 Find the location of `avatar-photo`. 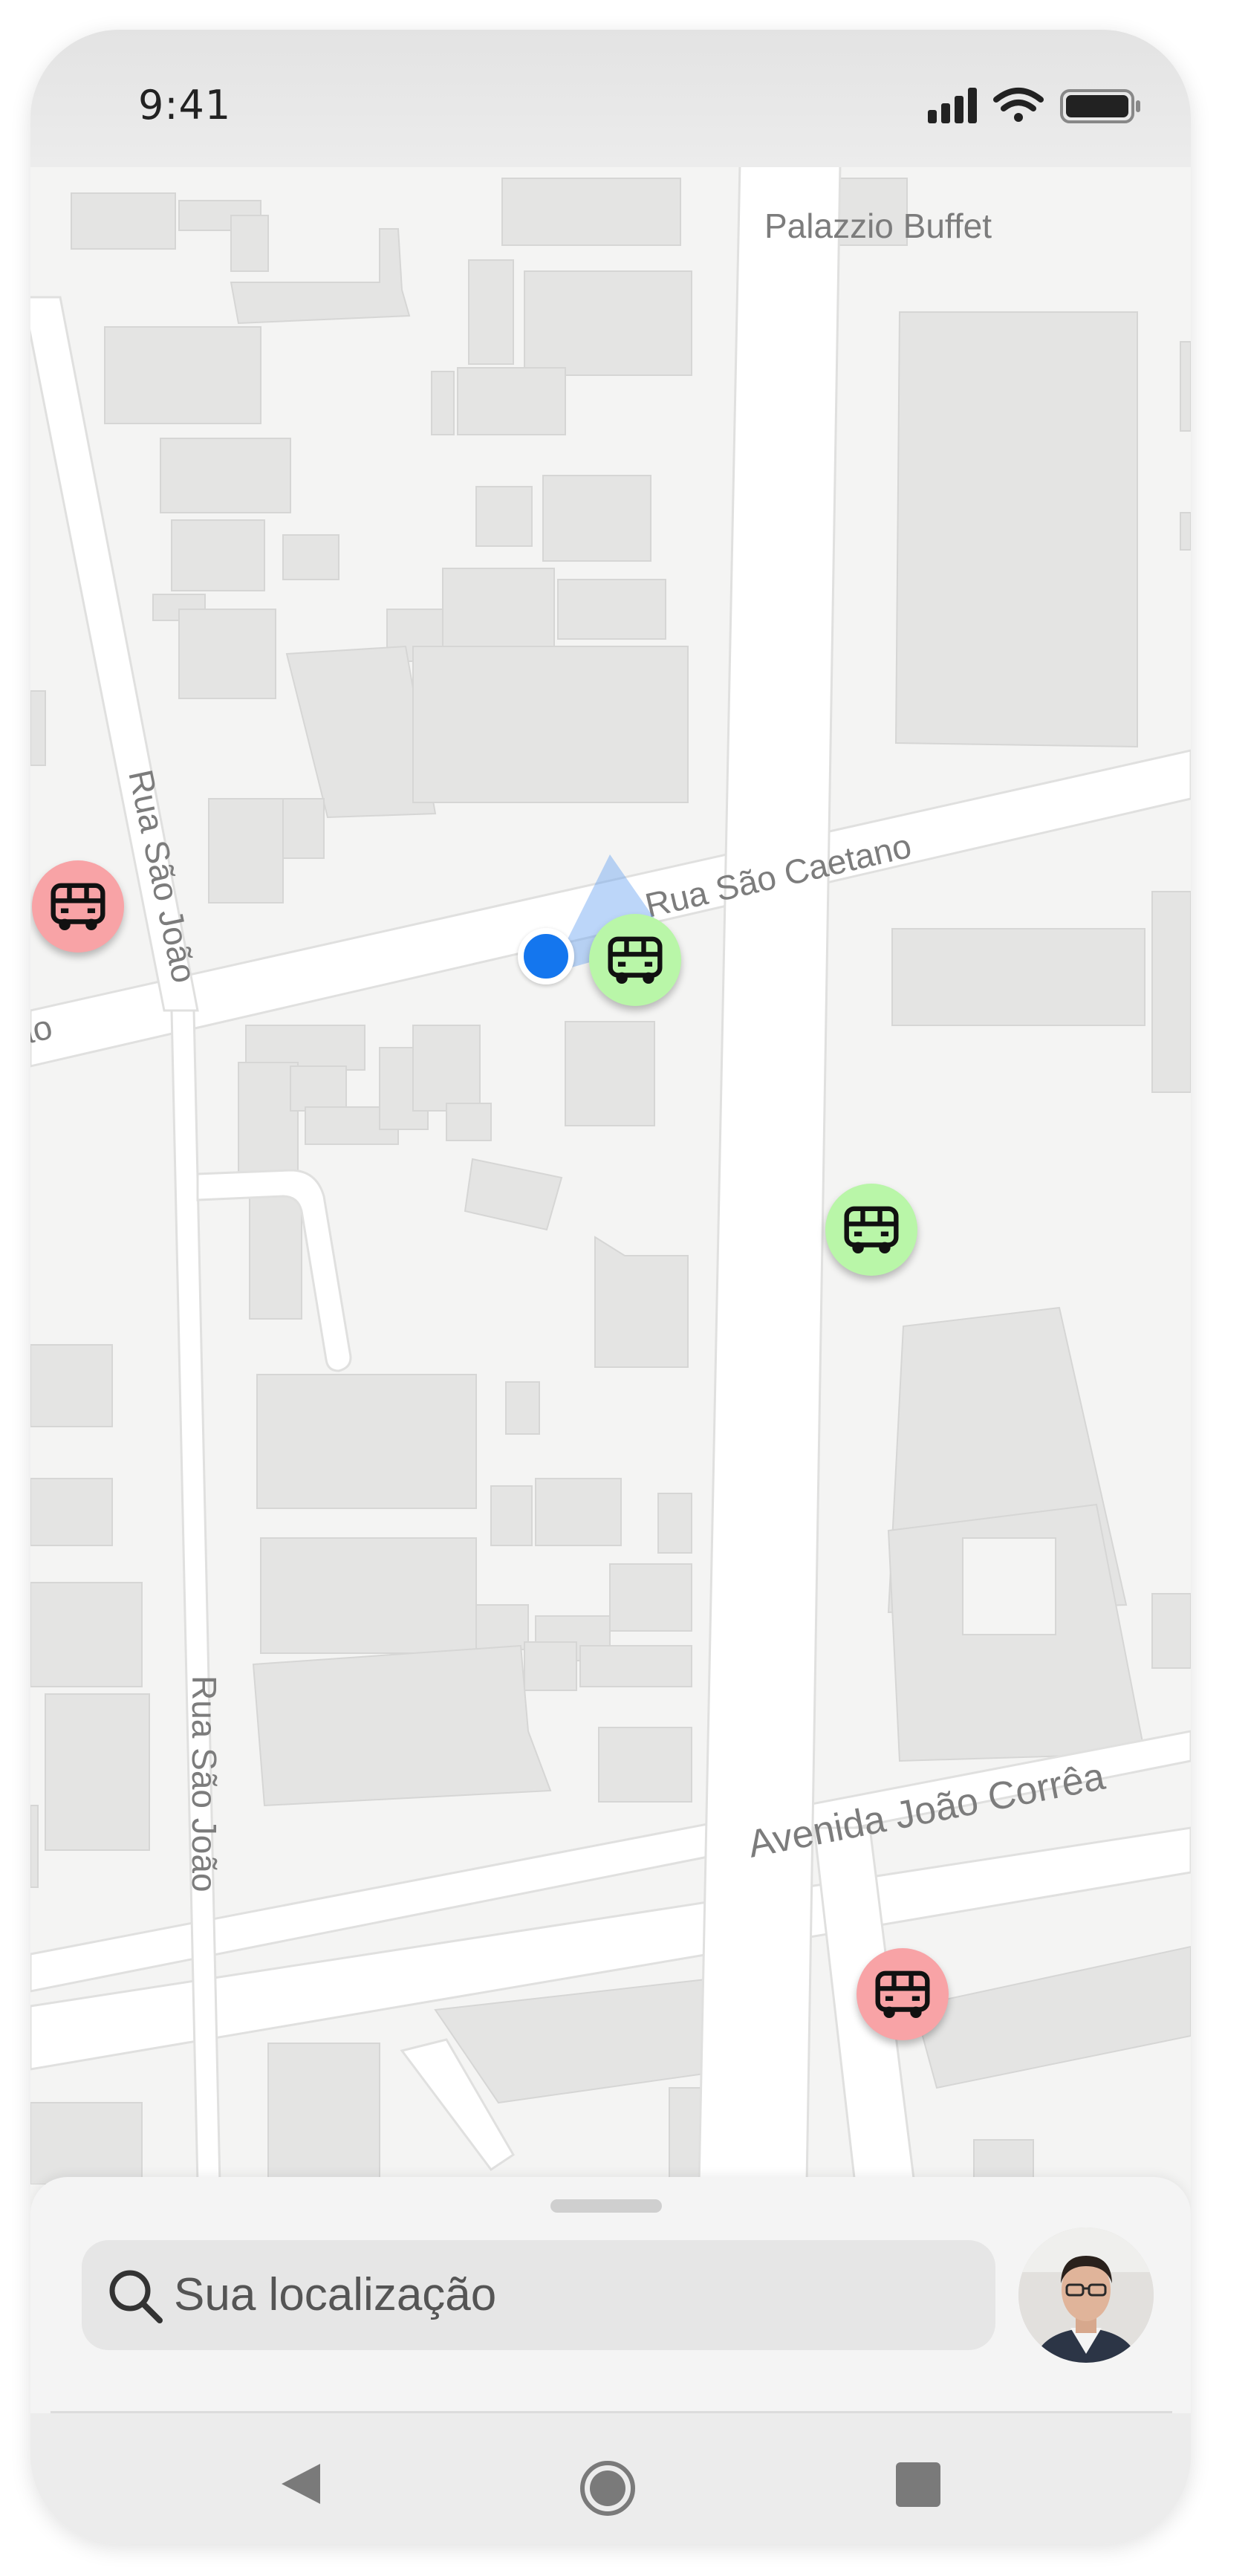

avatar-photo is located at coordinates (1086, 2295).